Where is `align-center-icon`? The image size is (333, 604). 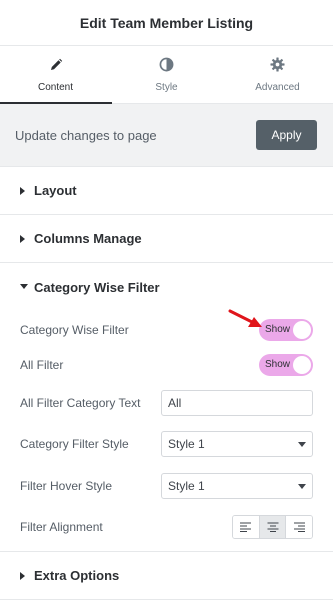 align-center-icon is located at coordinates (272, 527).